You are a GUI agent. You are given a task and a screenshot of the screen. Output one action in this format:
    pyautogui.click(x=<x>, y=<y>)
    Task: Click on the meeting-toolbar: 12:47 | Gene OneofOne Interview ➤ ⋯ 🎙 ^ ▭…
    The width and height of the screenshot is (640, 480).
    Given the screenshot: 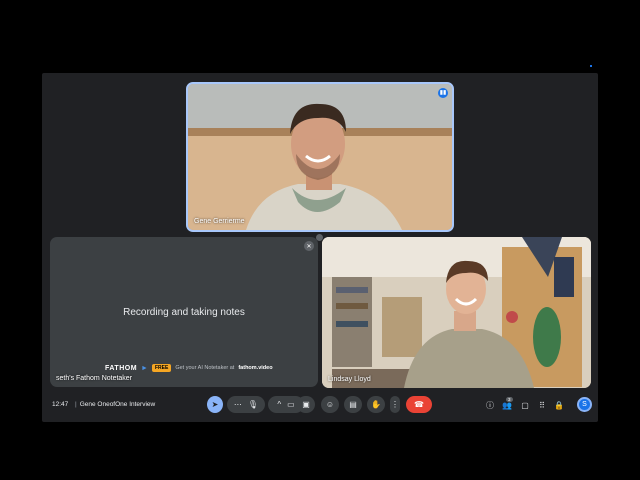 What is the action you would take?
    pyautogui.click(x=320, y=405)
    